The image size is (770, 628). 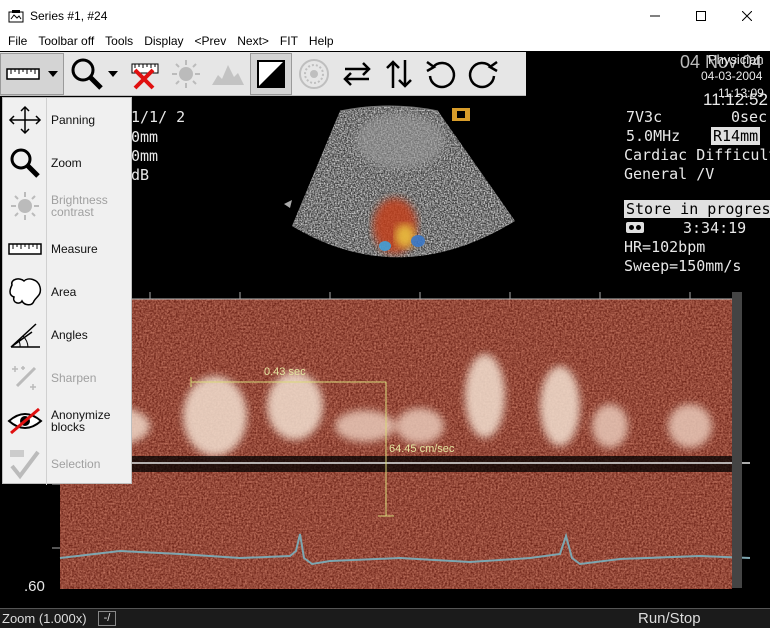 I want to click on frequency: 5.0MHz, so click(x=653, y=136).